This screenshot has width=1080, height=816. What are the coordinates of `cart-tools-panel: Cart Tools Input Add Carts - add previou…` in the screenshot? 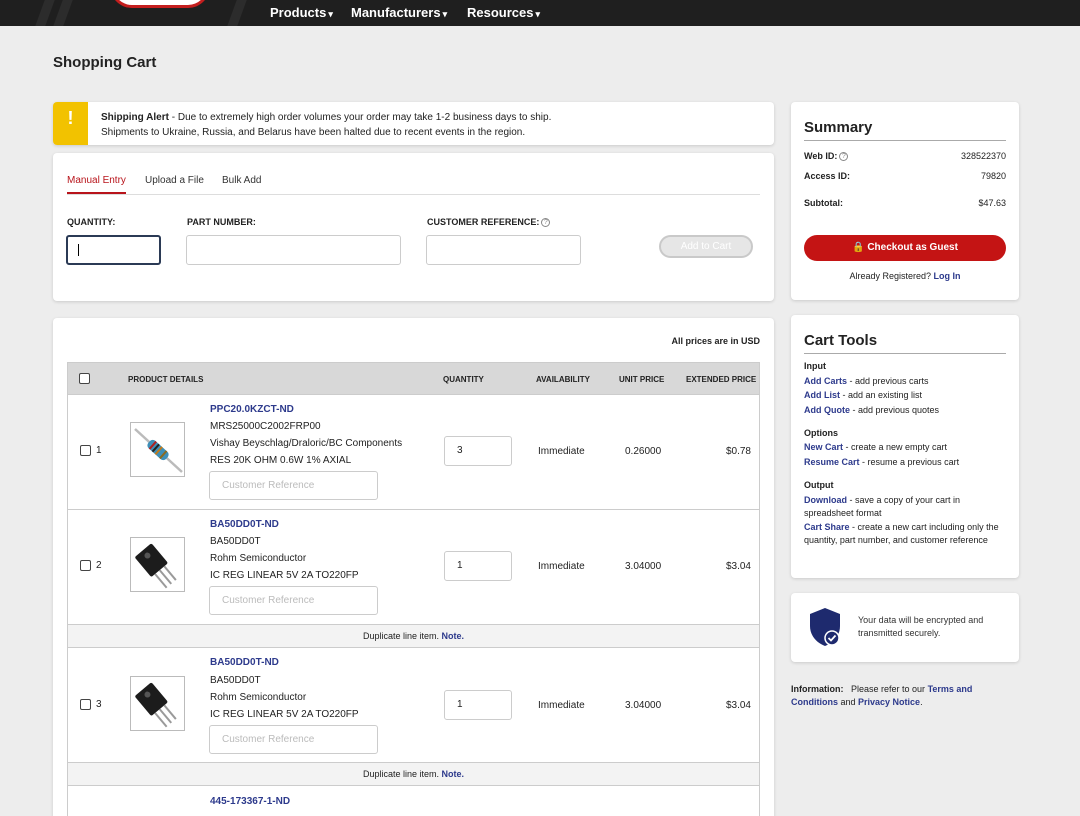 It's located at (905, 446).